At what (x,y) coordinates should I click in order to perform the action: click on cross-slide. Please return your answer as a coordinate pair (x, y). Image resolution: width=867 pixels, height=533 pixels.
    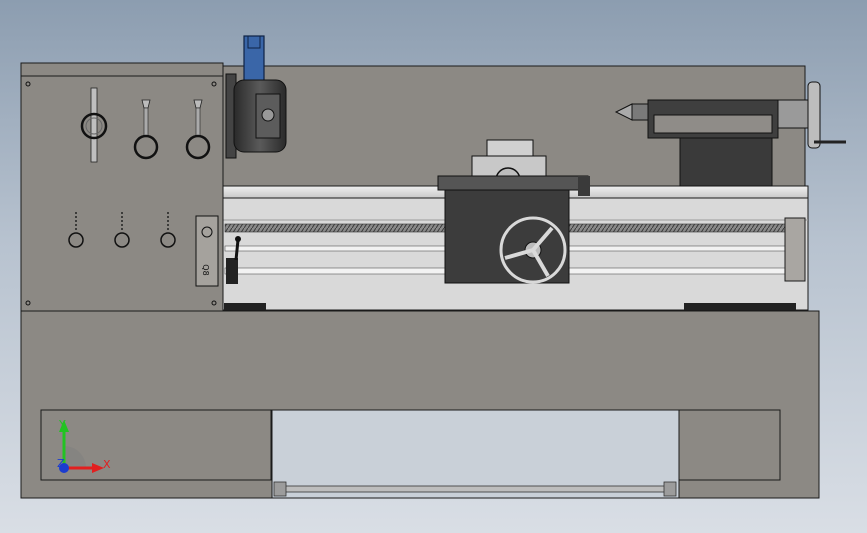
    Looking at the image, I should click on (513, 183).